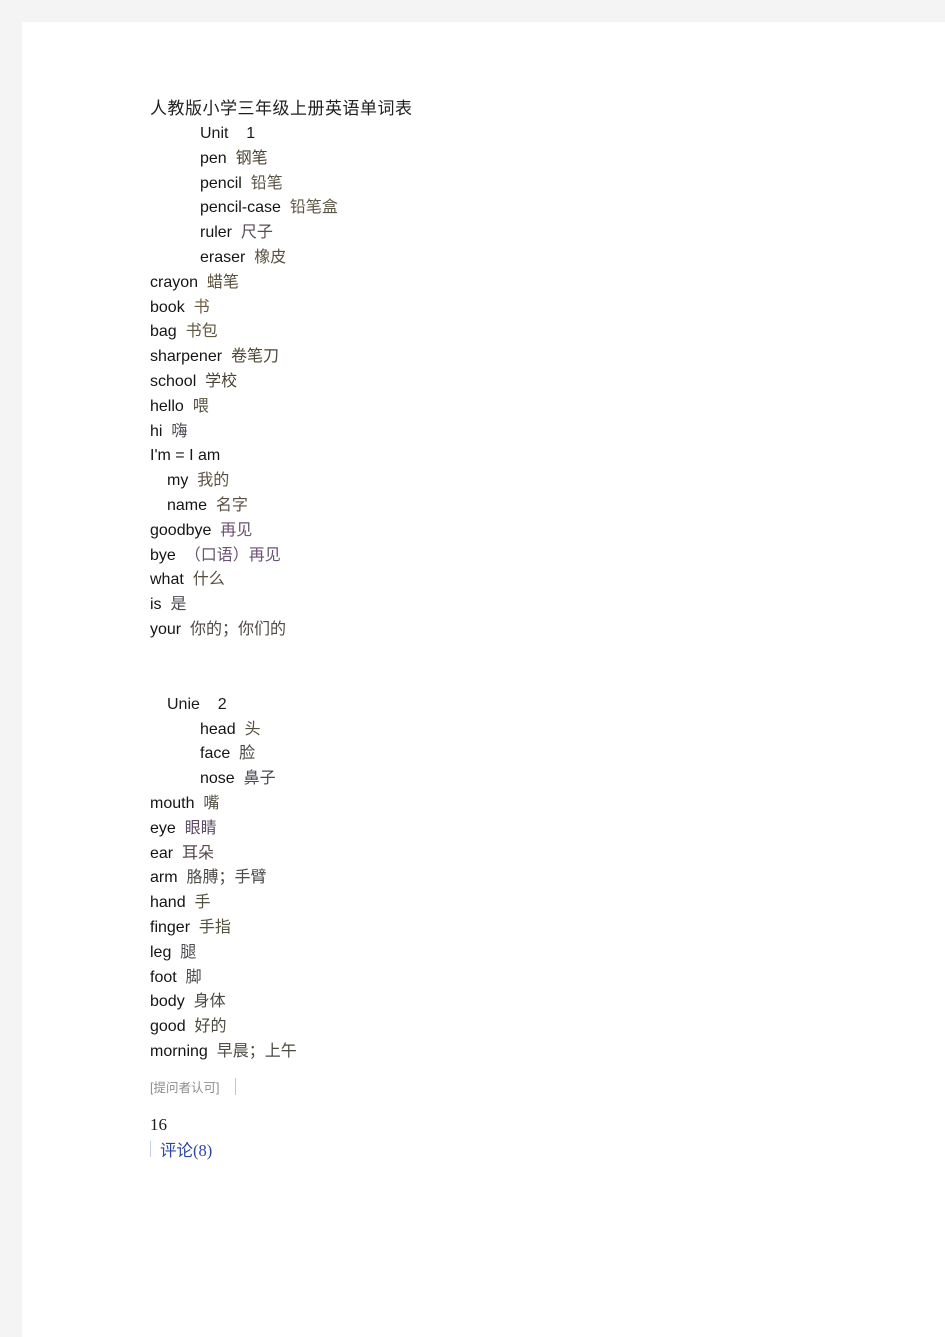  I want to click on vocab-entry: name 名字, so click(500, 506).